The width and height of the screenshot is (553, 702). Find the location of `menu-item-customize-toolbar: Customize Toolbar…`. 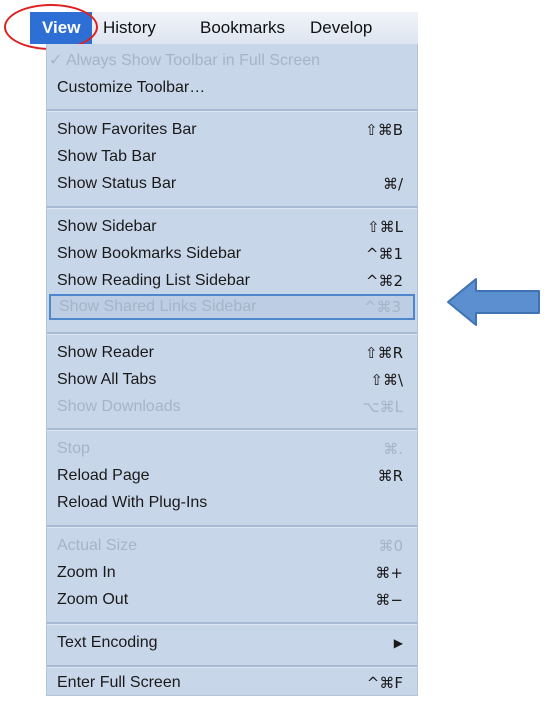

menu-item-customize-toolbar: Customize Toolbar… is located at coordinates (237, 88).